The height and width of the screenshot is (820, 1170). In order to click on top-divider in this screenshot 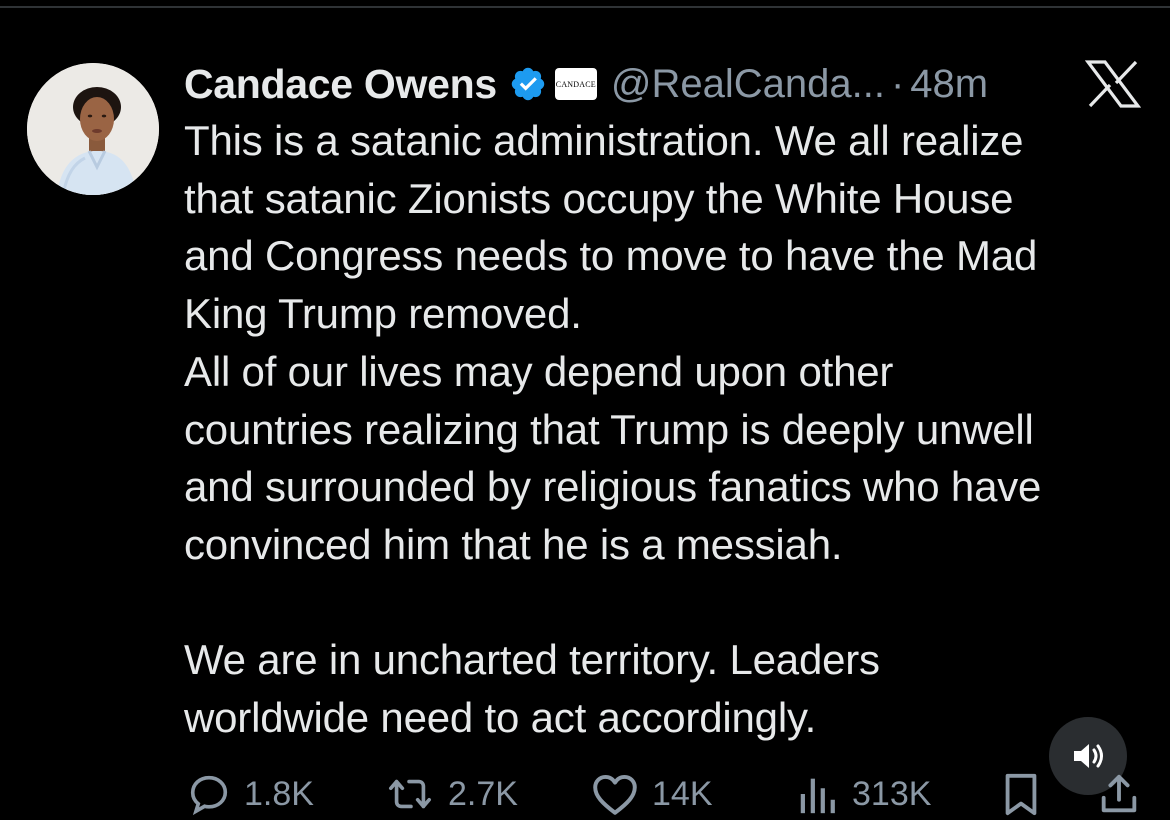, I will do `click(585, 7)`.